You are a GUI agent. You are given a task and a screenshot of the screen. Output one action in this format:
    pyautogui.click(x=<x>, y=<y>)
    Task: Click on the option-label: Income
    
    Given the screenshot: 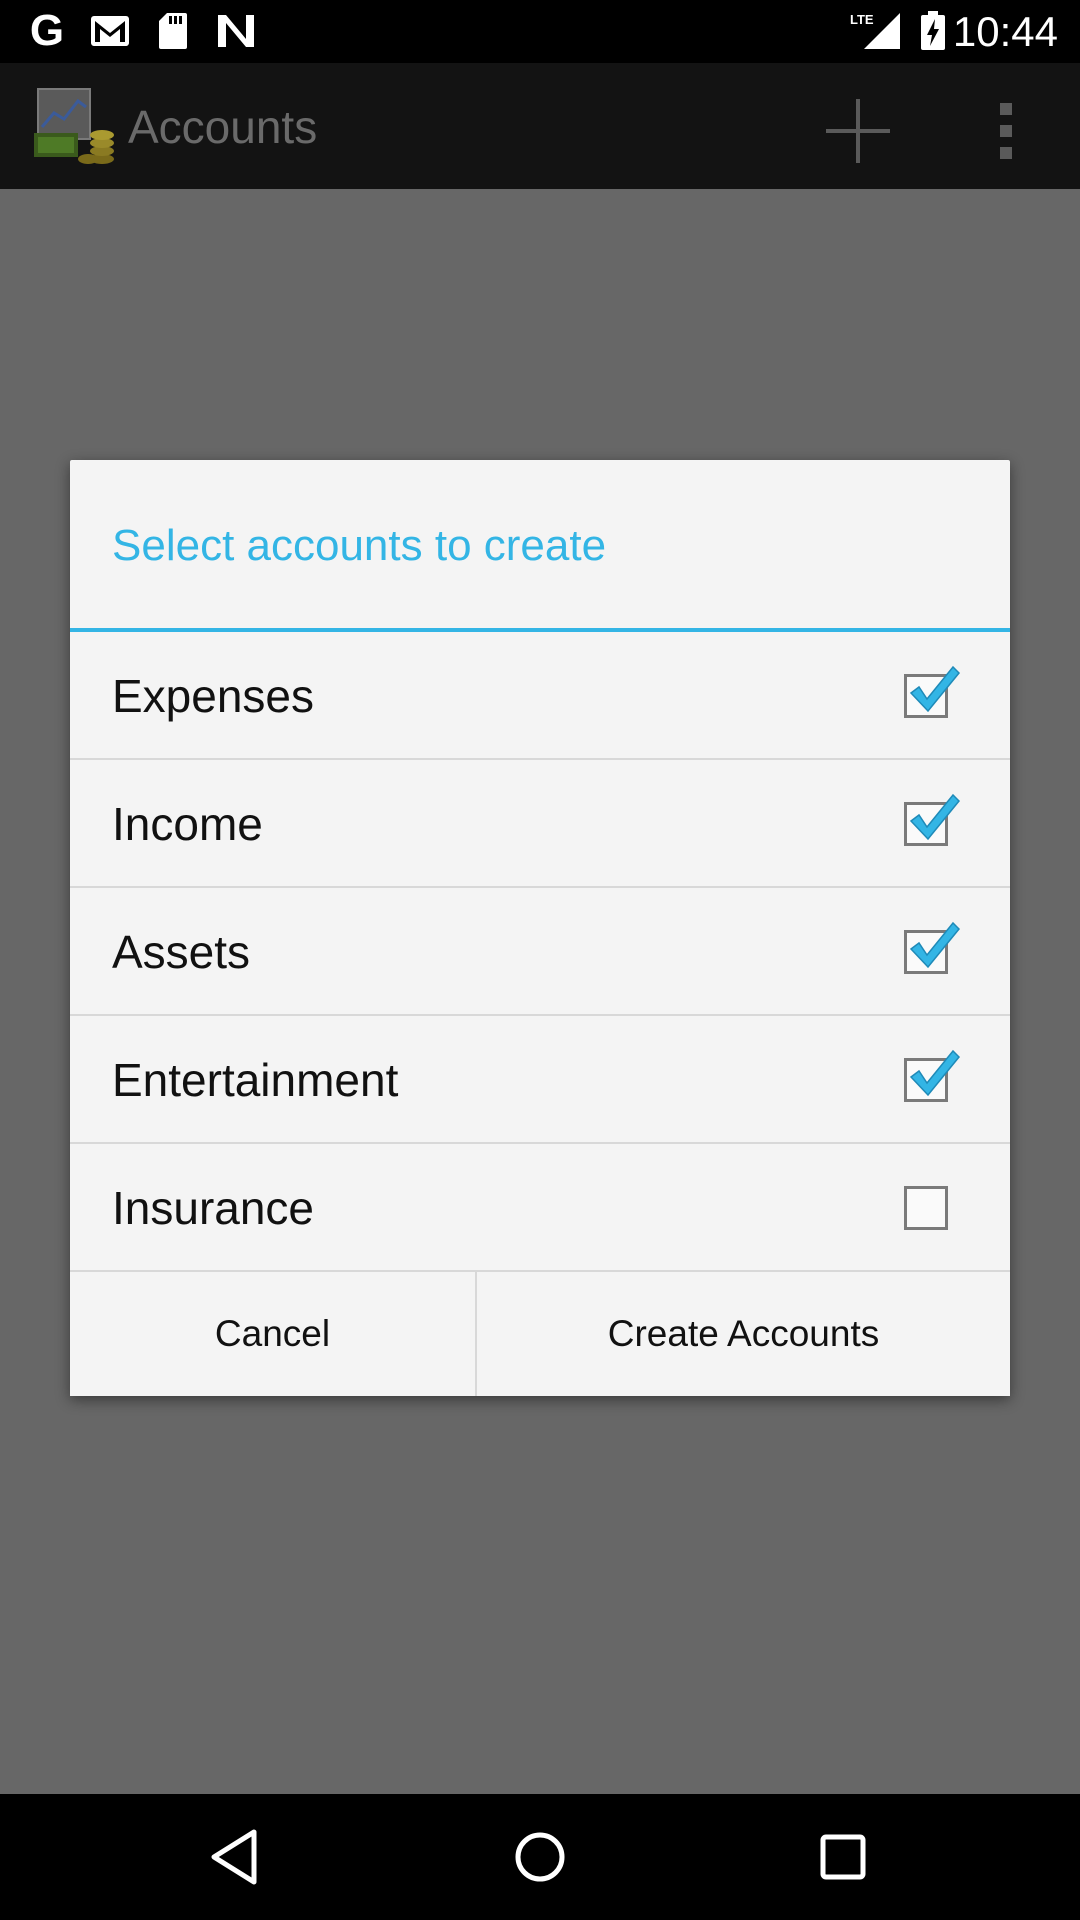 What is the action you would take?
    pyautogui.click(x=187, y=824)
    